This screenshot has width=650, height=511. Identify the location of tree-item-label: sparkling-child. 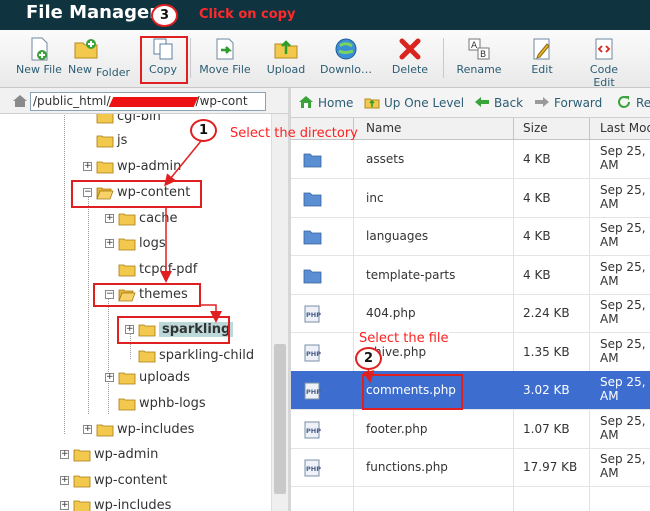
(207, 355).